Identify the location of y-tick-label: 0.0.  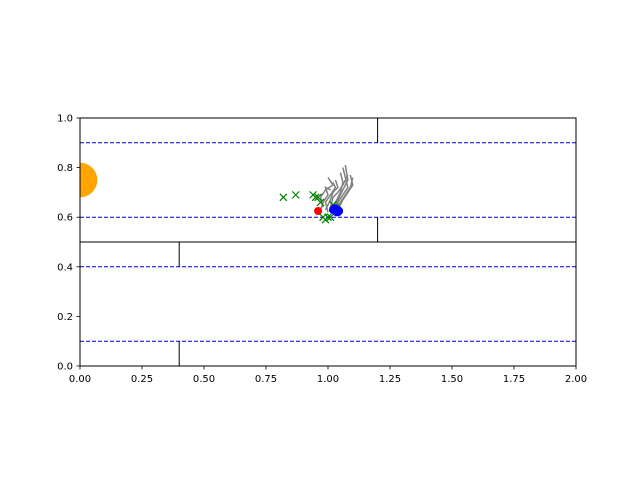
(65, 367).